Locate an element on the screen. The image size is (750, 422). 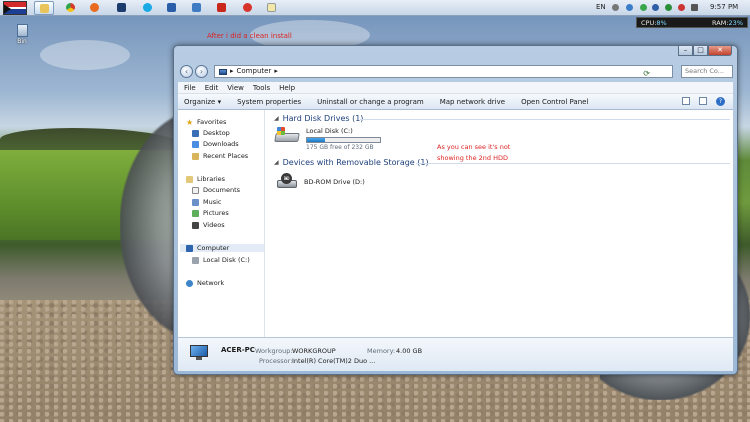
system-properties-button: System properties is located at coordinates (269, 102).